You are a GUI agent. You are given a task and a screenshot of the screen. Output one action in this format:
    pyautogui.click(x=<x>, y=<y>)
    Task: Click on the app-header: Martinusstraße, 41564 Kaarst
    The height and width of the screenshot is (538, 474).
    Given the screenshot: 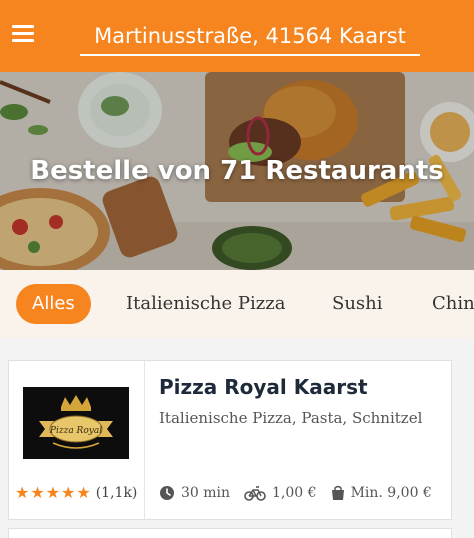 What is the action you would take?
    pyautogui.click(x=237, y=36)
    